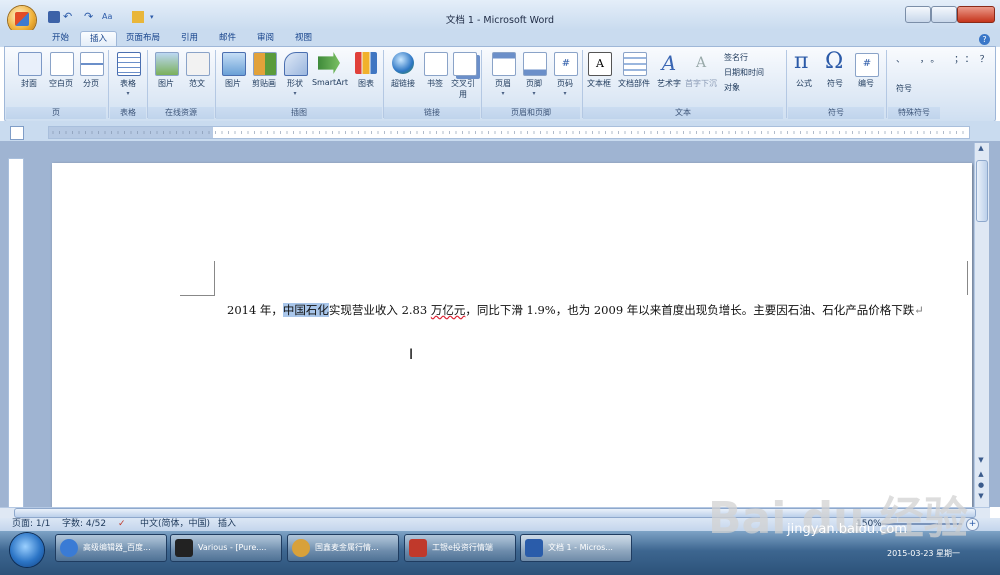  What do you see at coordinates (981, 486) in the screenshot?
I see `browse-object-icon: ●` at bounding box center [981, 486].